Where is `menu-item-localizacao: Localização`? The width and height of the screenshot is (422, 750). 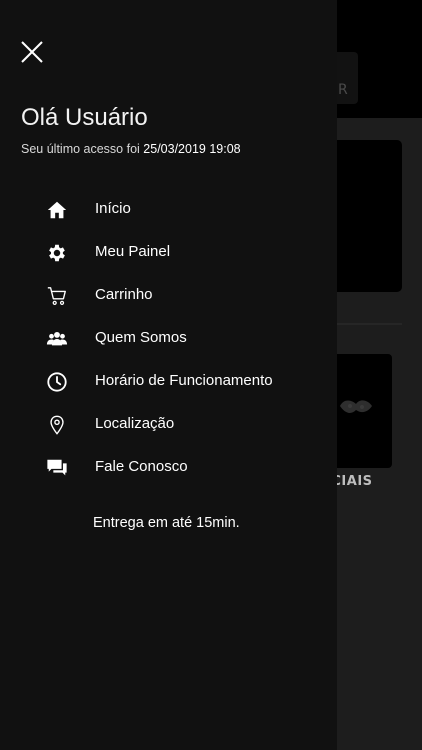 menu-item-localizacao: Localização is located at coordinates (168, 425).